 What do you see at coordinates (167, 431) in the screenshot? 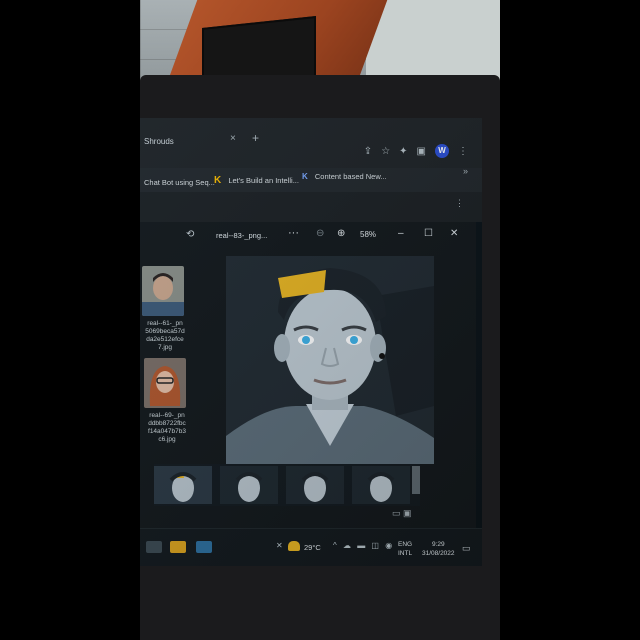
I see `caption-line: f14a047b7b3` at bounding box center [167, 431].